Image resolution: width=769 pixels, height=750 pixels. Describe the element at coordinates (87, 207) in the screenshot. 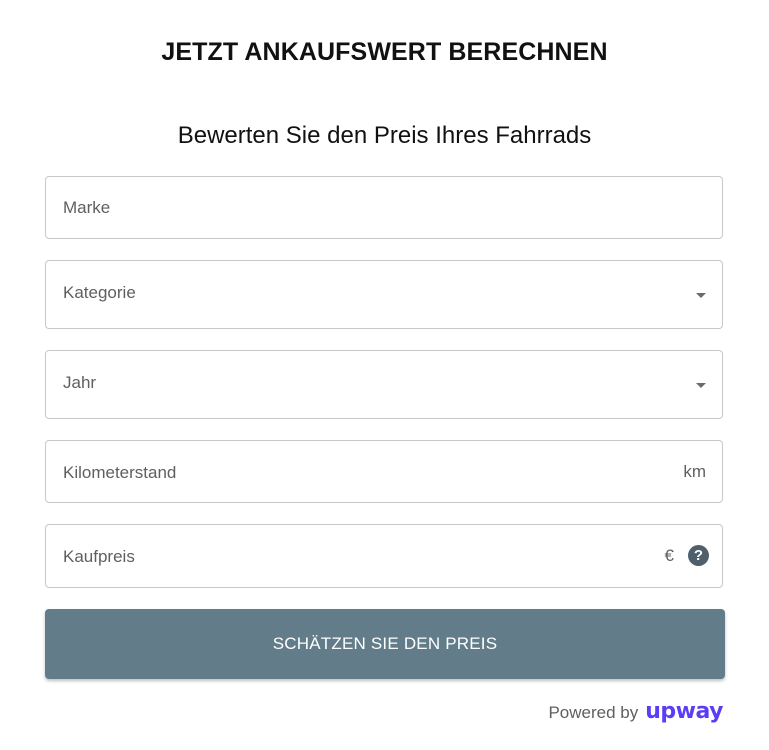

I see `brand-label: Marke` at that location.